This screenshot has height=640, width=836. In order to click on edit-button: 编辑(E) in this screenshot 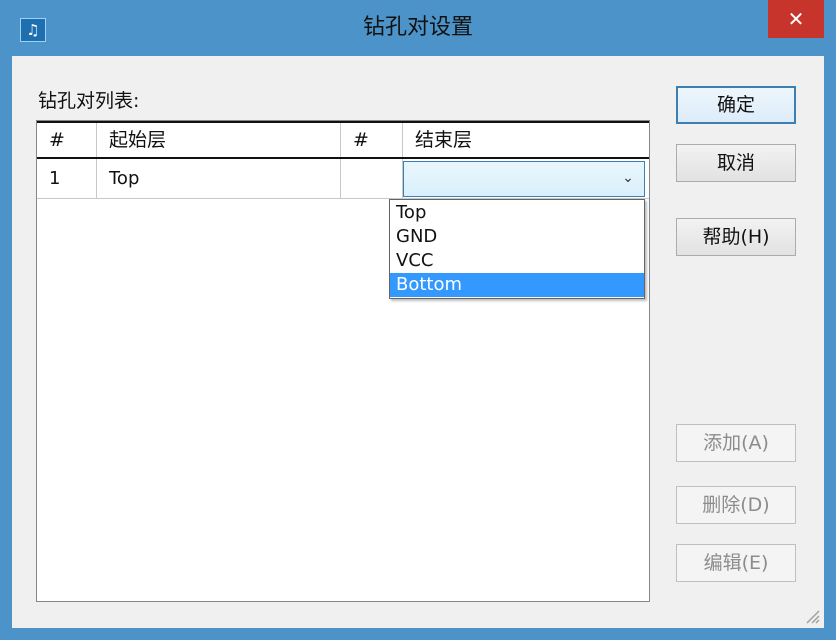, I will do `click(736, 563)`.